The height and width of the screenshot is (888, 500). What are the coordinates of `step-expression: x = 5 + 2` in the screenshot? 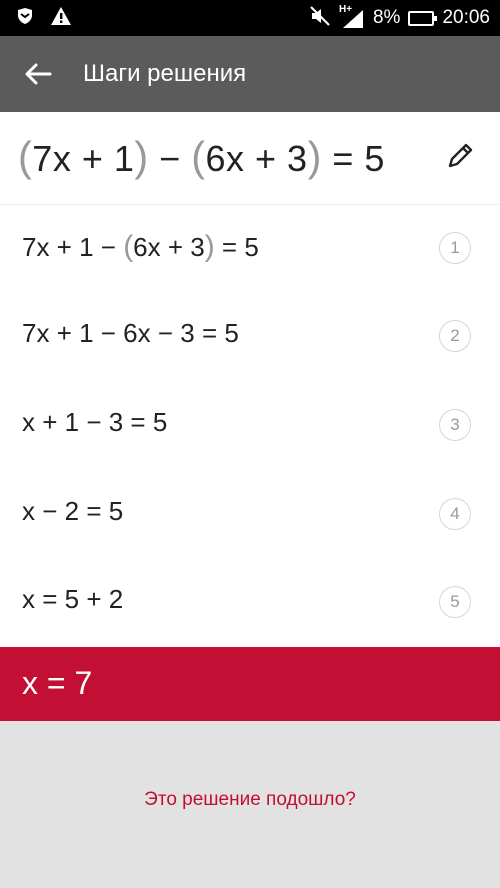 It's located at (73, 599).